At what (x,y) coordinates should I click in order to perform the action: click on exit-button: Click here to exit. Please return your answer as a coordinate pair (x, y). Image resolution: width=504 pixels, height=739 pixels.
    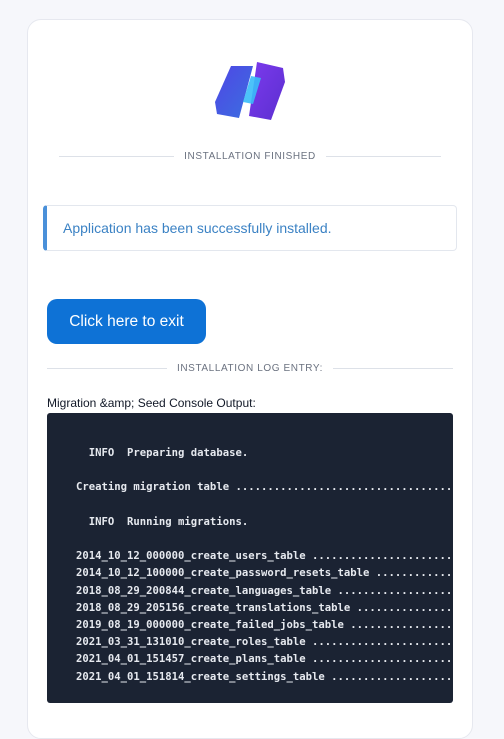
    Looking at the image, I should click on (126, 321).